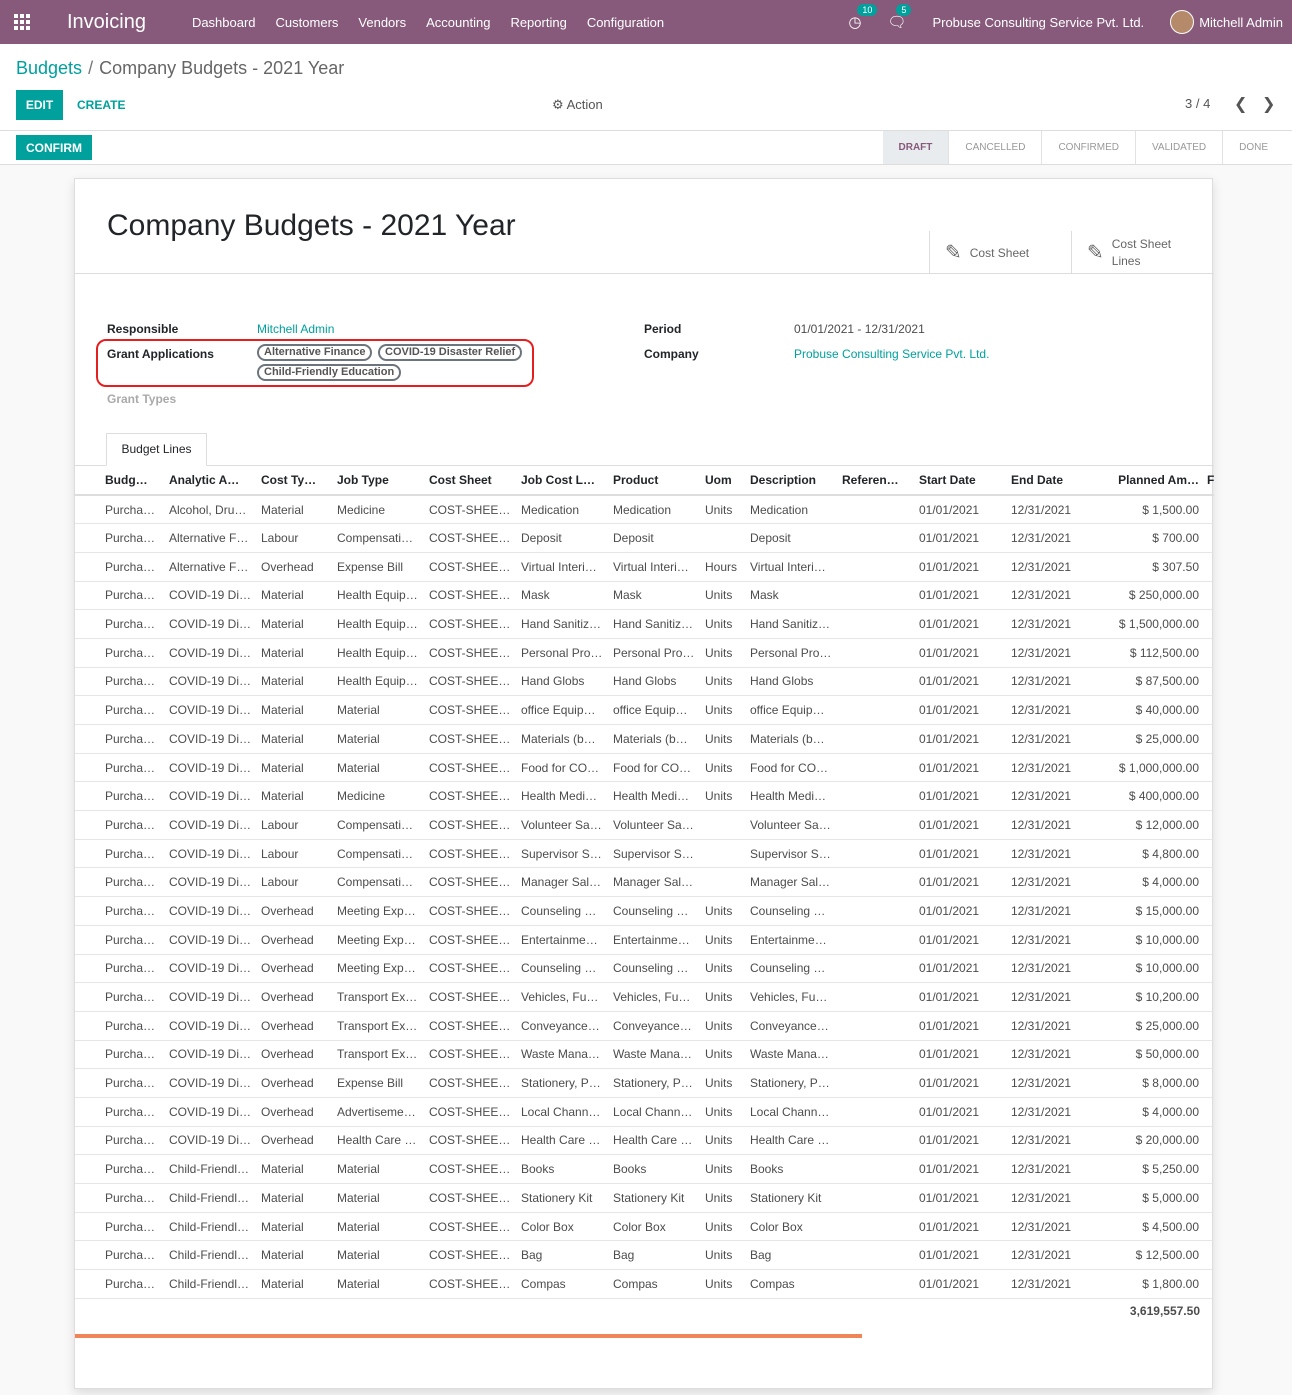 The height and width of the screenshot is (1395, 1292). What do you see at coordinates (625, 22) in the screenshot?
I see `menu-configuration: Configuration` at bounding box center [625, 22].